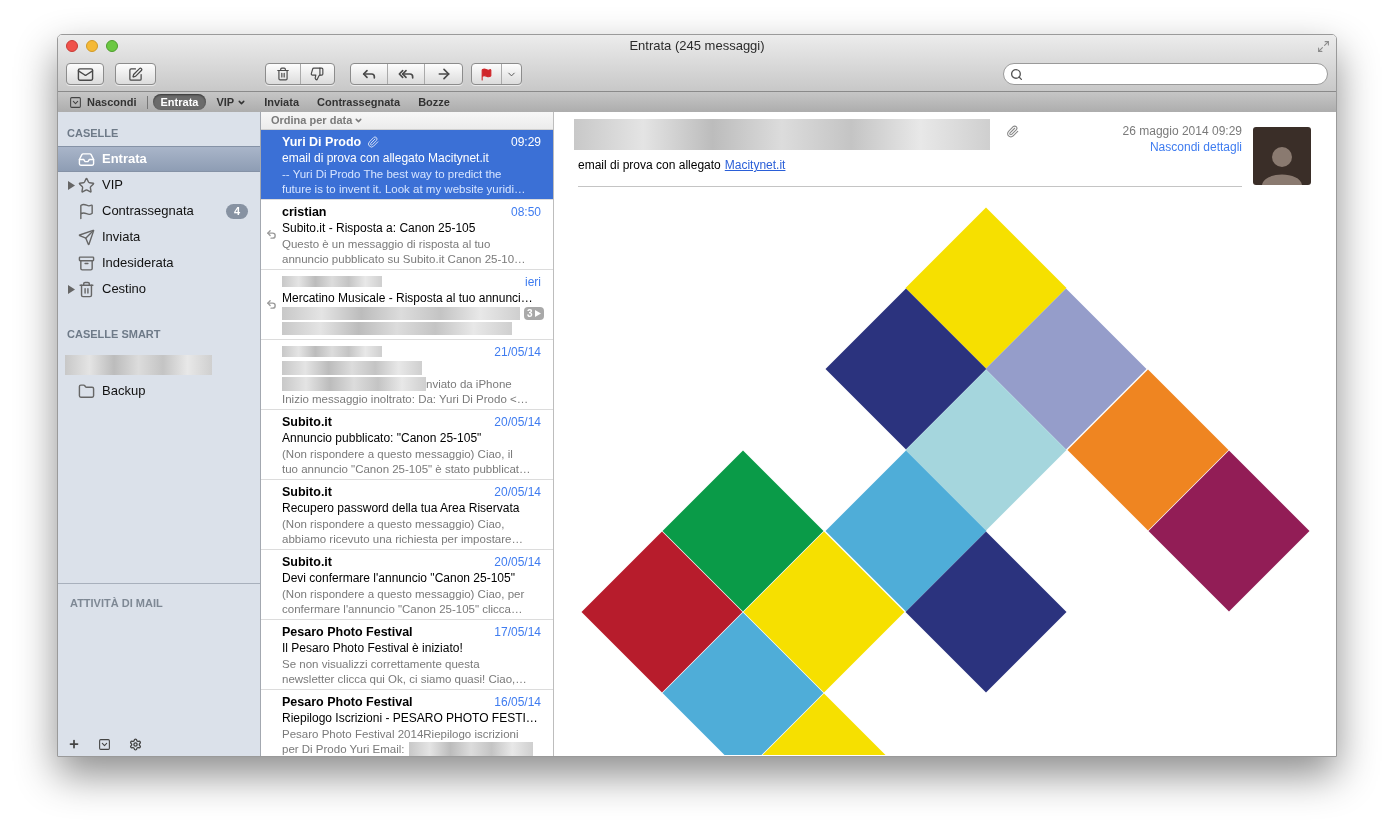 This screenshot has height=836, width=1394. I want to click on message-preview: -- Yuri Di Prodo The best way to predict the, so click(392, 174).